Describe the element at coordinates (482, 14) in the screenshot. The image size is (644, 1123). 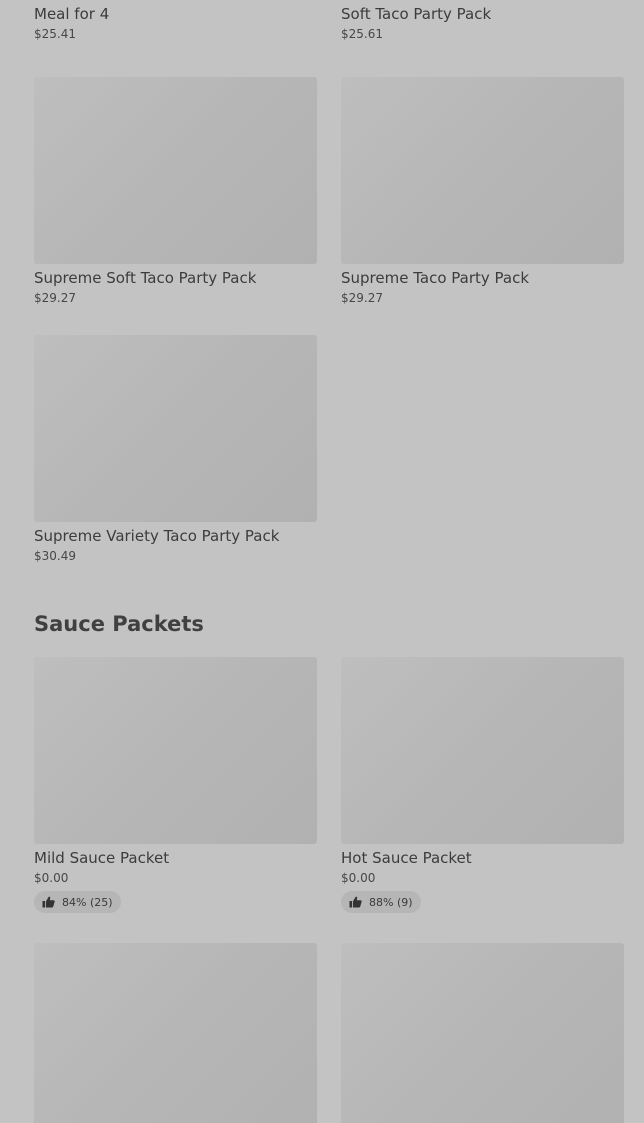
I see `menu-item-name: Soft Taco Party Pack` at that location.